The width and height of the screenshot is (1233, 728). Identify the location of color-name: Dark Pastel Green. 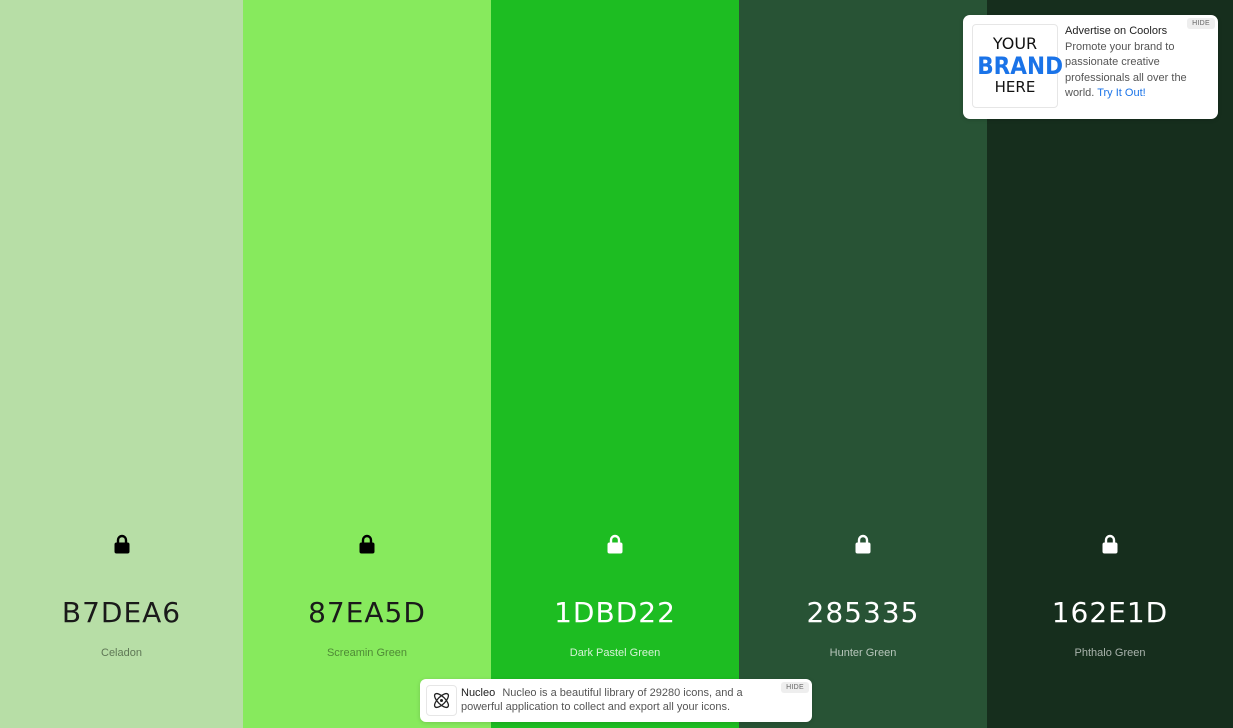
(615, 653).